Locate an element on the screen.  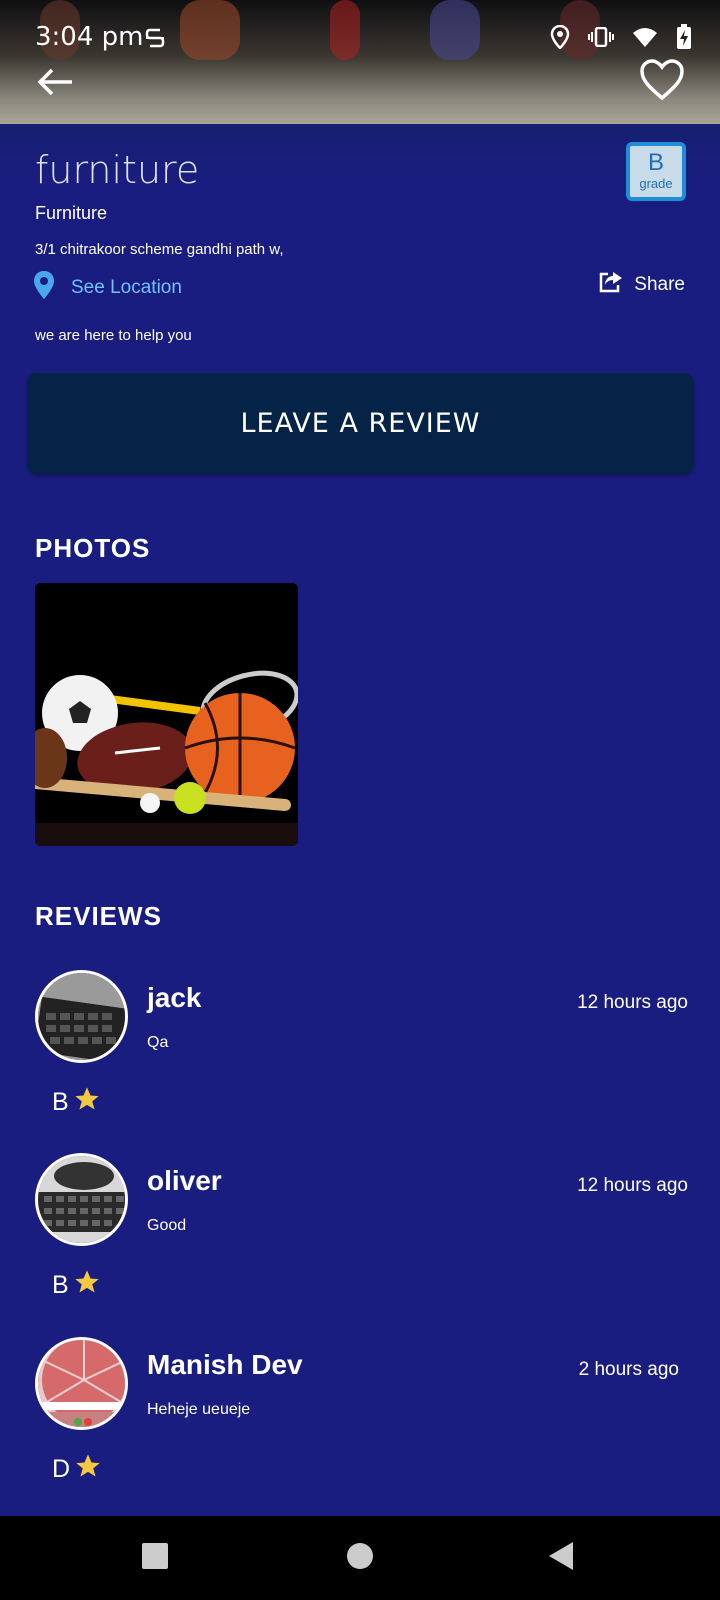
system-nav-bar is located at coordinates (360, 1558).